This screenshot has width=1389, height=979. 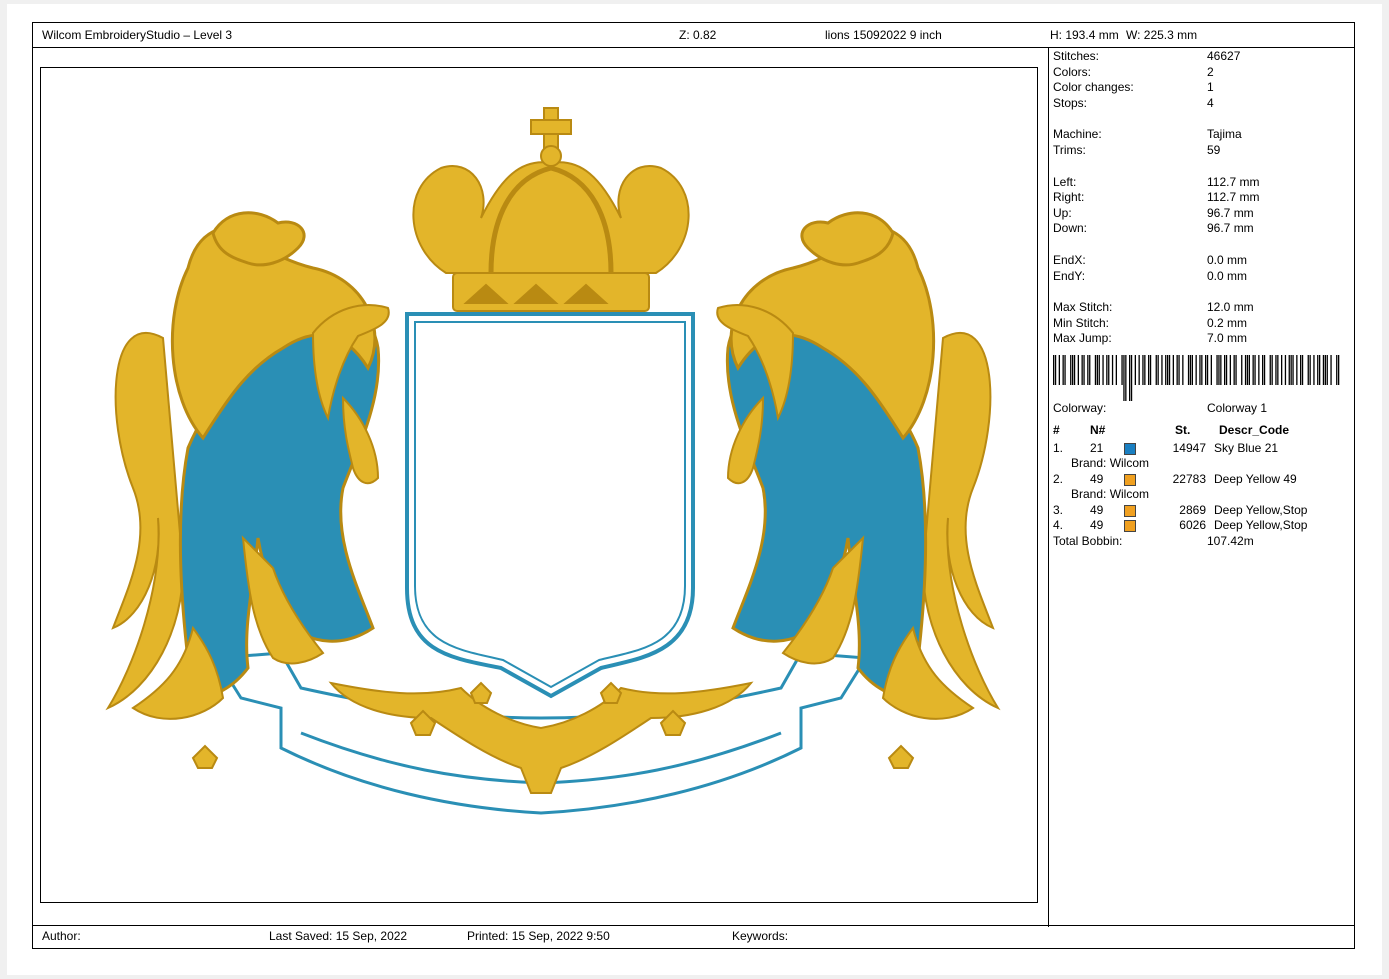 I want to click on design-width: W: 225.3 mm, so click(x=1162, y=35).